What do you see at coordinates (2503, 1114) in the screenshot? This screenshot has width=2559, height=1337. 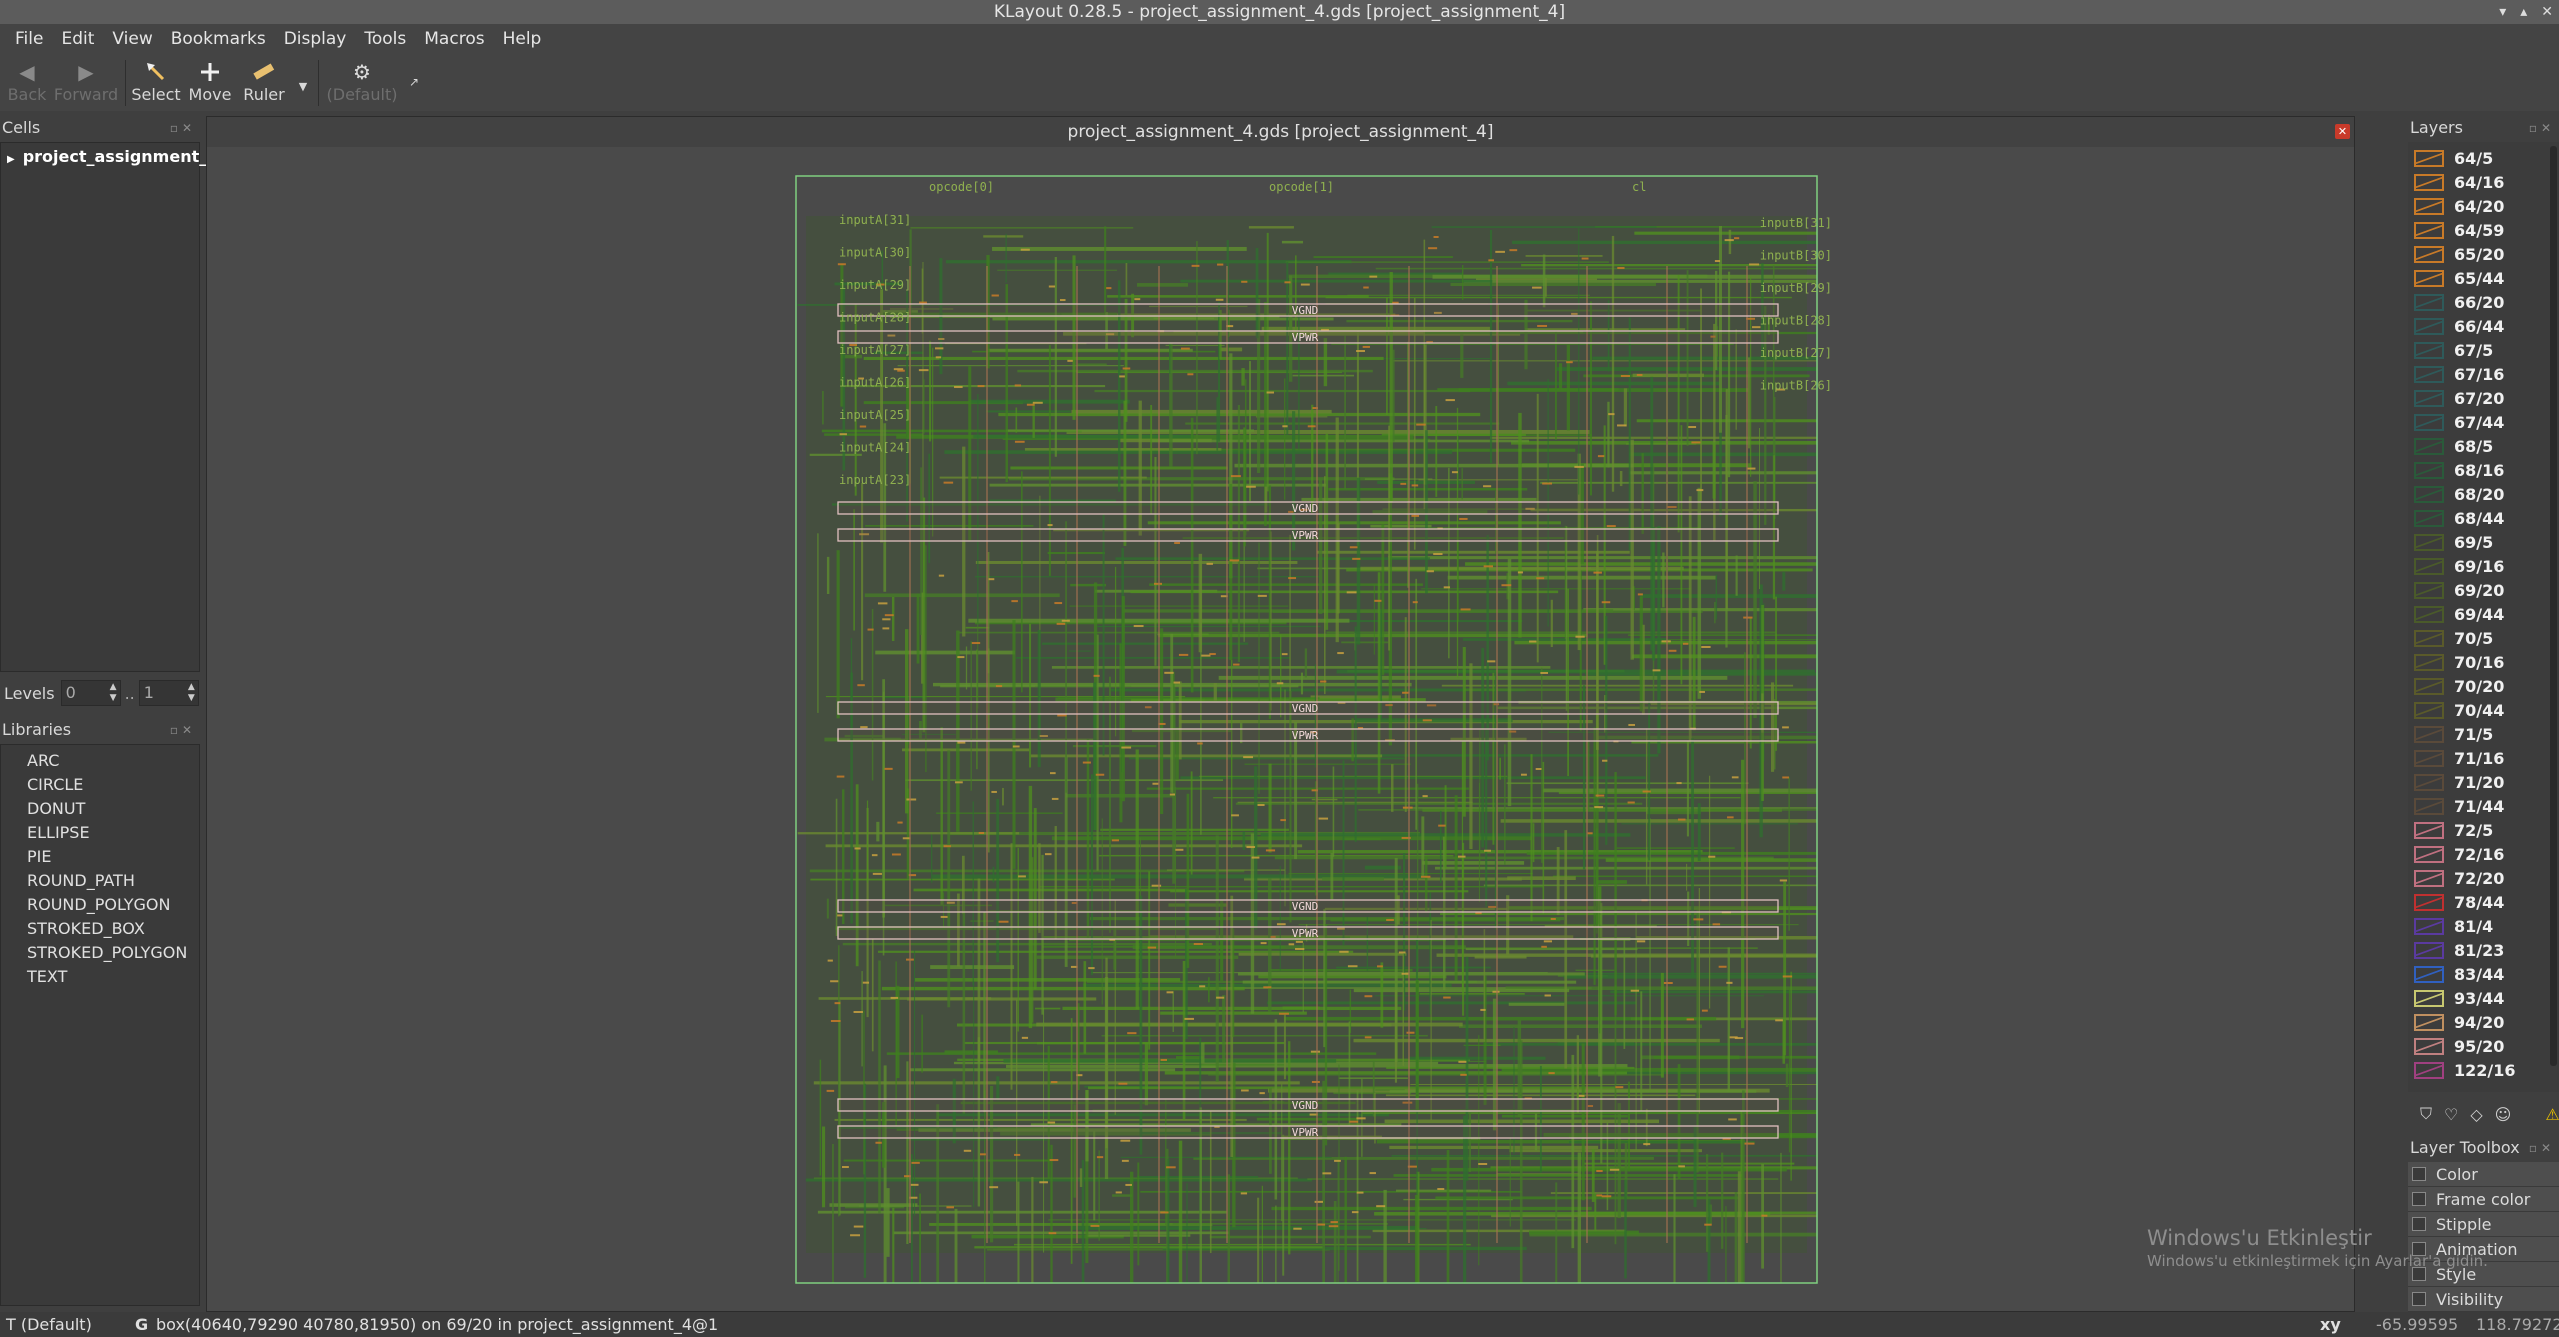 I see `layer-tool-icon: ☺` at bounding box center [2503, 1114].